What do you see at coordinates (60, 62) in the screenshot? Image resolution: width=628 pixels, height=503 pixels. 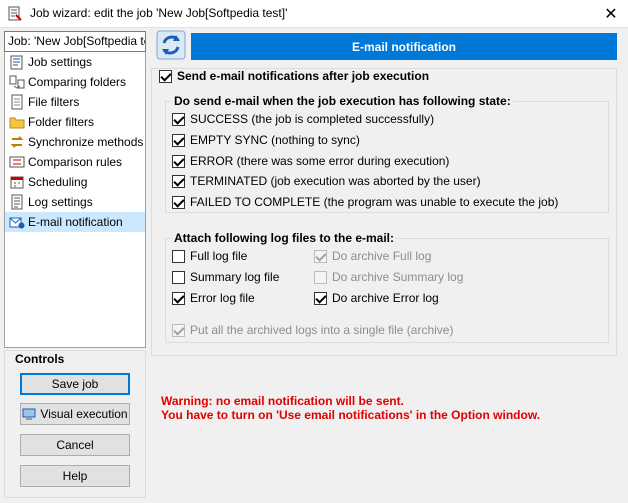 I see `sidebar-item-label: Job settings` at bounding box center [60, 62].